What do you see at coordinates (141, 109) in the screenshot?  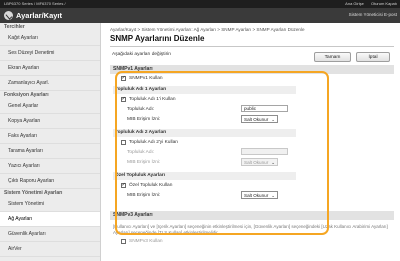 I see `community1-name-label: Topluluk Adı:` at bounding box center [141, 109].